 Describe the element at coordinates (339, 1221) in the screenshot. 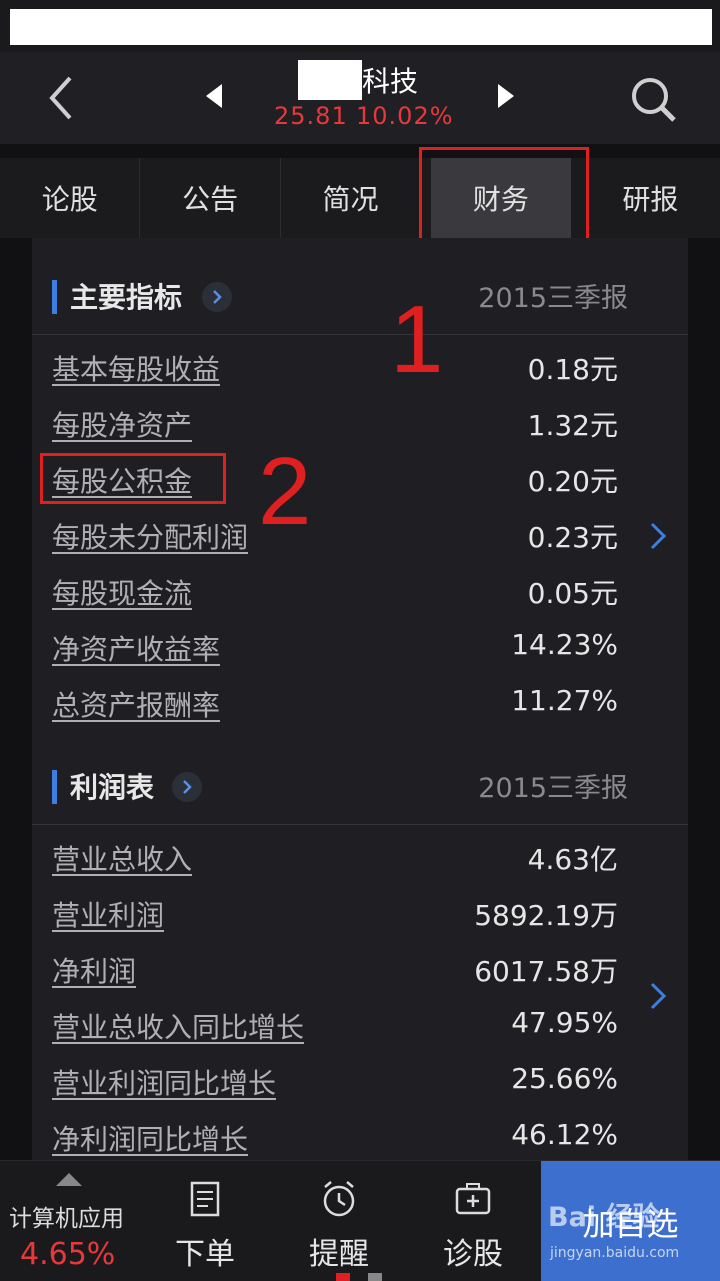

I see `remind-button: 提醒` at that location.